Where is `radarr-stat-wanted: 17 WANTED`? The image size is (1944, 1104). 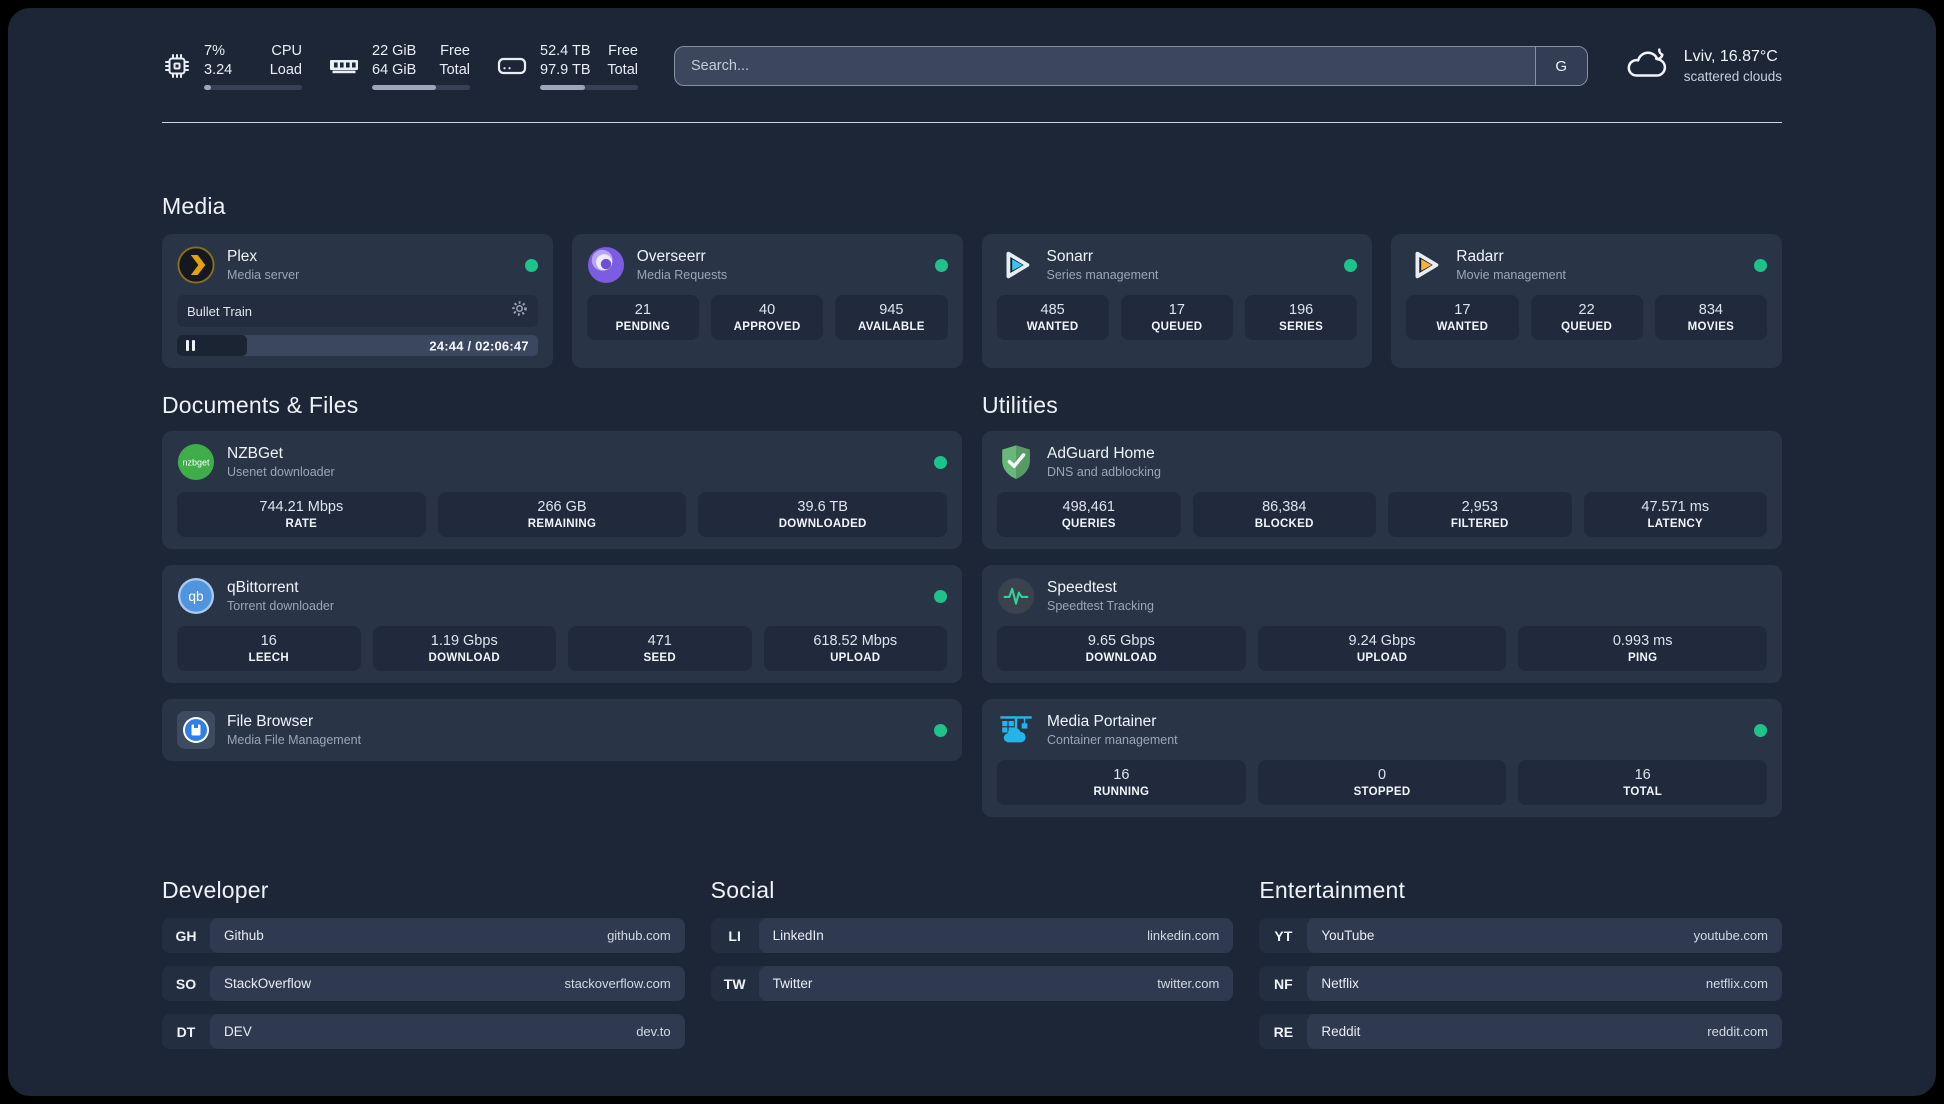 radarr-stat-wanted: 17 WANTED is located at coordinates (1462, 317).